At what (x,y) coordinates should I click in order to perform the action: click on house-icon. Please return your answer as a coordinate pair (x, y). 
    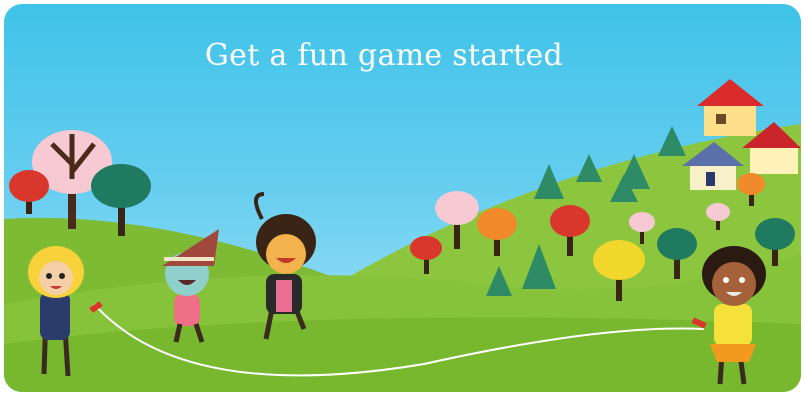
    Looking at the image, I should click on (730, 107).